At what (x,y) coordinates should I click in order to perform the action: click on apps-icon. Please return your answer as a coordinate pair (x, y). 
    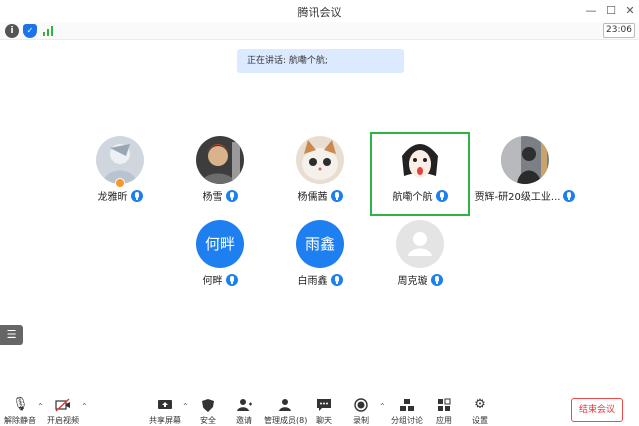
    Looking at the image, I should click on (444, 405).